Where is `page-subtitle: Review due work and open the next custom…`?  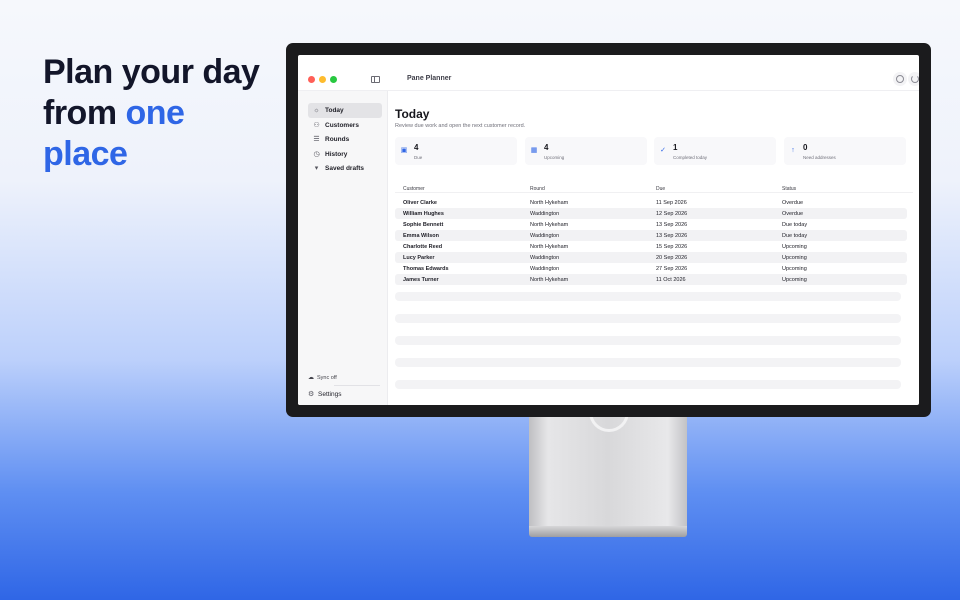
page-subtitle: Review due work and open the next custom… is located at coordinates (460, 126).